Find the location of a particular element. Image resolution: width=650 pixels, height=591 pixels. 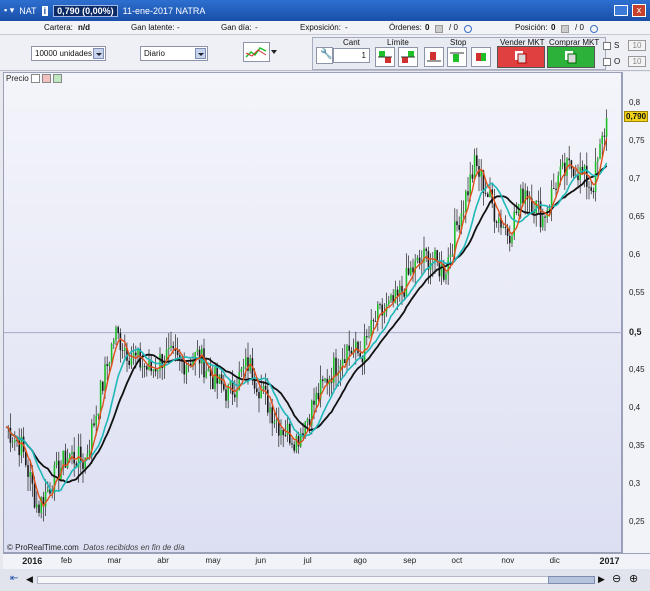

limit-sell-button is located at coordinates (408, 57).